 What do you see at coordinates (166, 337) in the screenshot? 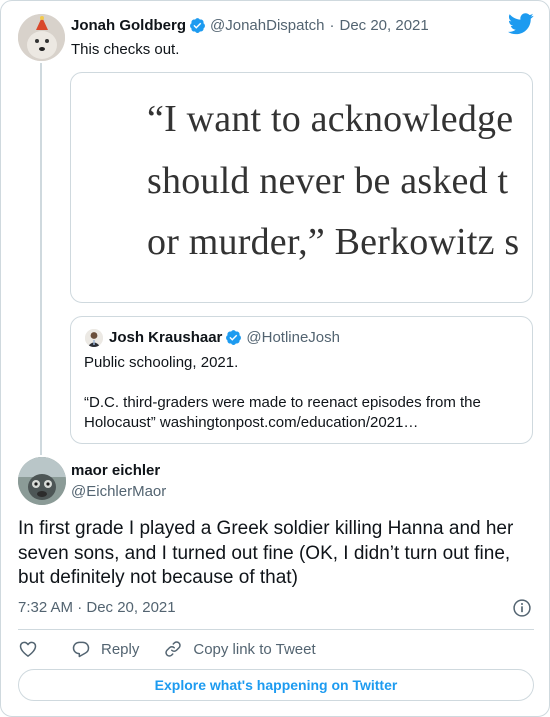
I see `quoted-author-name: Josh Kraushaar` at bounding box center [166, 337].